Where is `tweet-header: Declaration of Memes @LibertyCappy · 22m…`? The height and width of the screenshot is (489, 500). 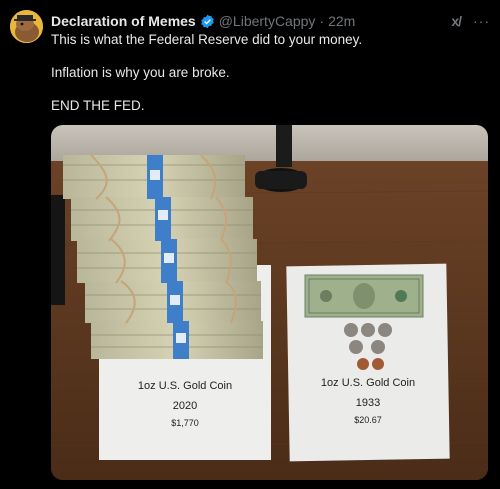 tweet-header: Declaration of Memes @LibertyCappy · 22m… is located at coordinates (270, 21).